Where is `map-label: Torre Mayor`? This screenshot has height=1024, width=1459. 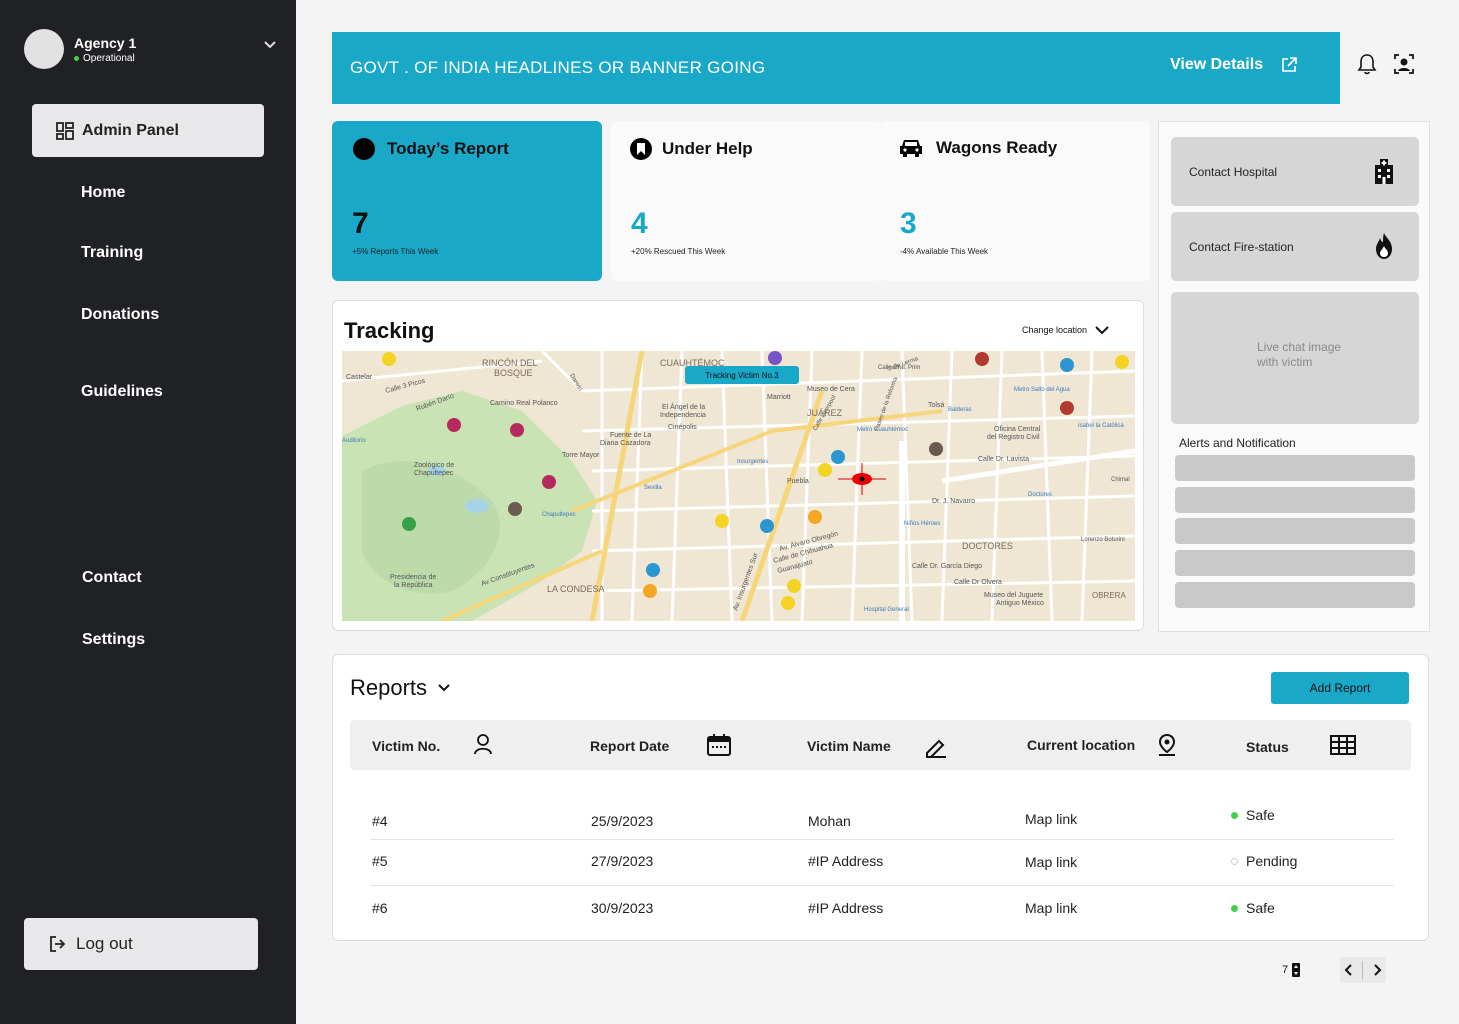 map-label: Torre Mayor is located at coordinates (581, 455).